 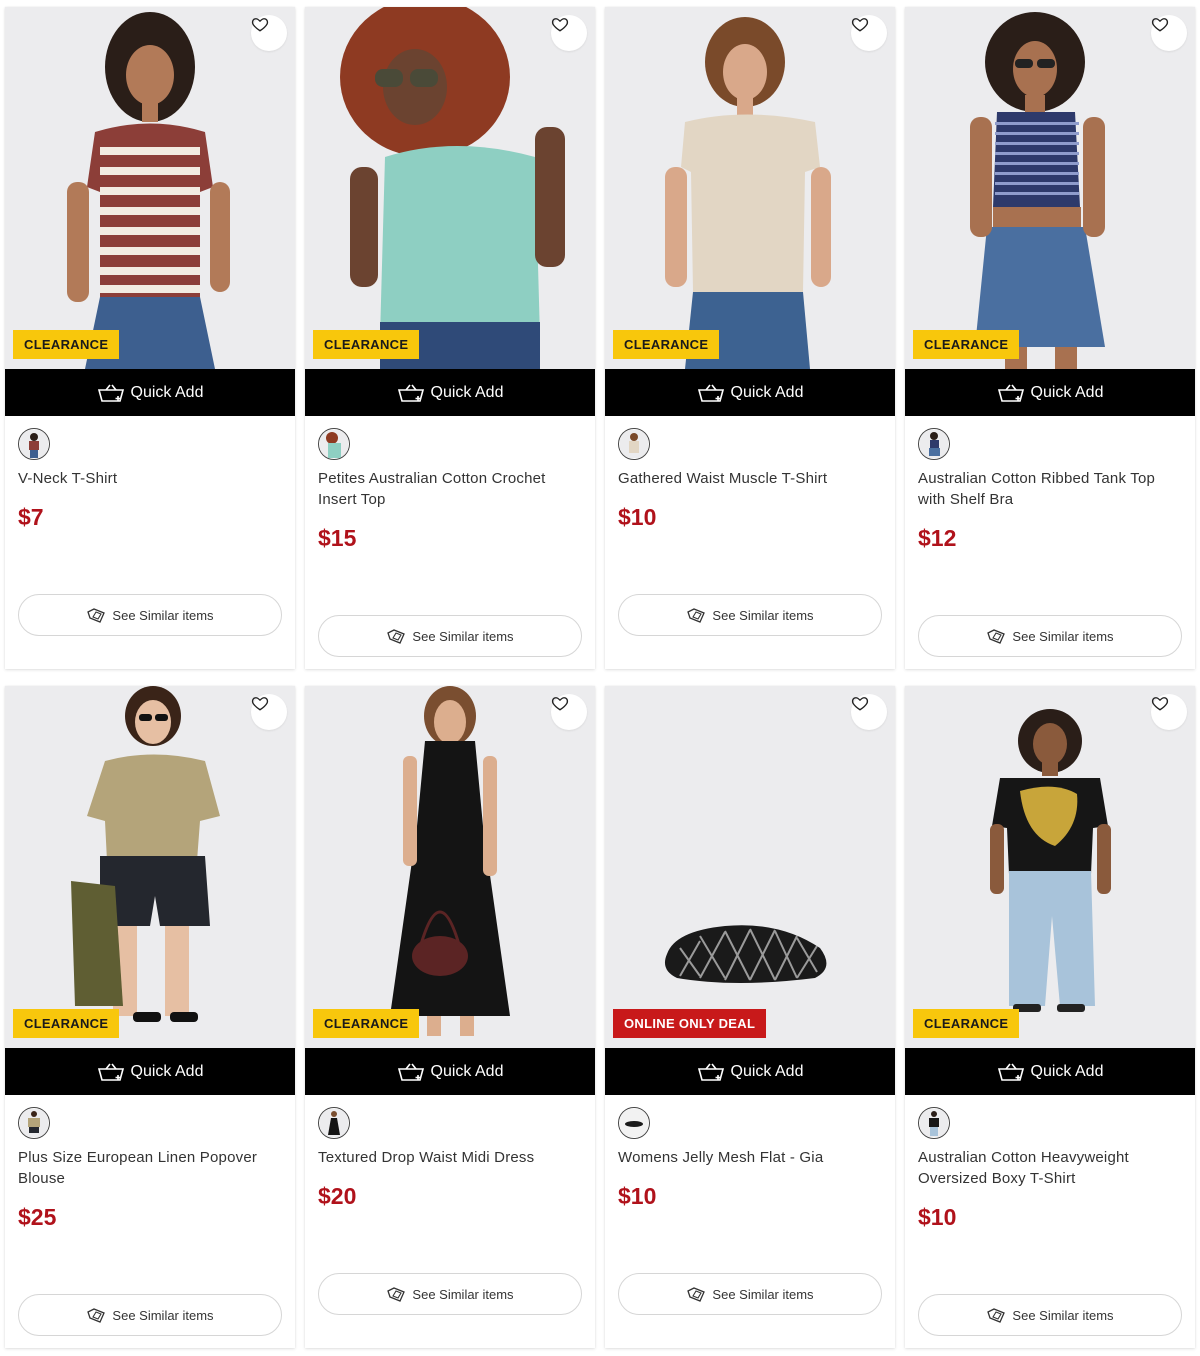 I want to click on product-price: $12, so click(x=937, y=538).